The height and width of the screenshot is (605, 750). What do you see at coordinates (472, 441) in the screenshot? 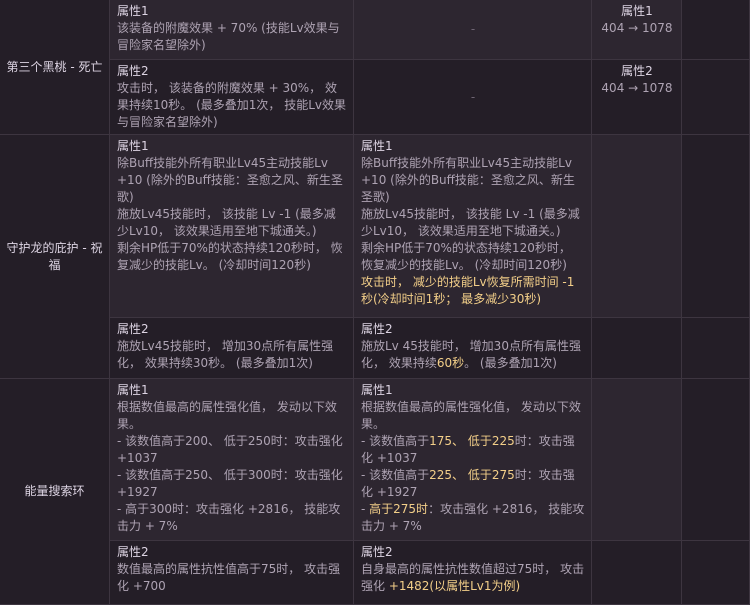
I see `changed-text: 175、 低于225` at bounding box center [472, 441].